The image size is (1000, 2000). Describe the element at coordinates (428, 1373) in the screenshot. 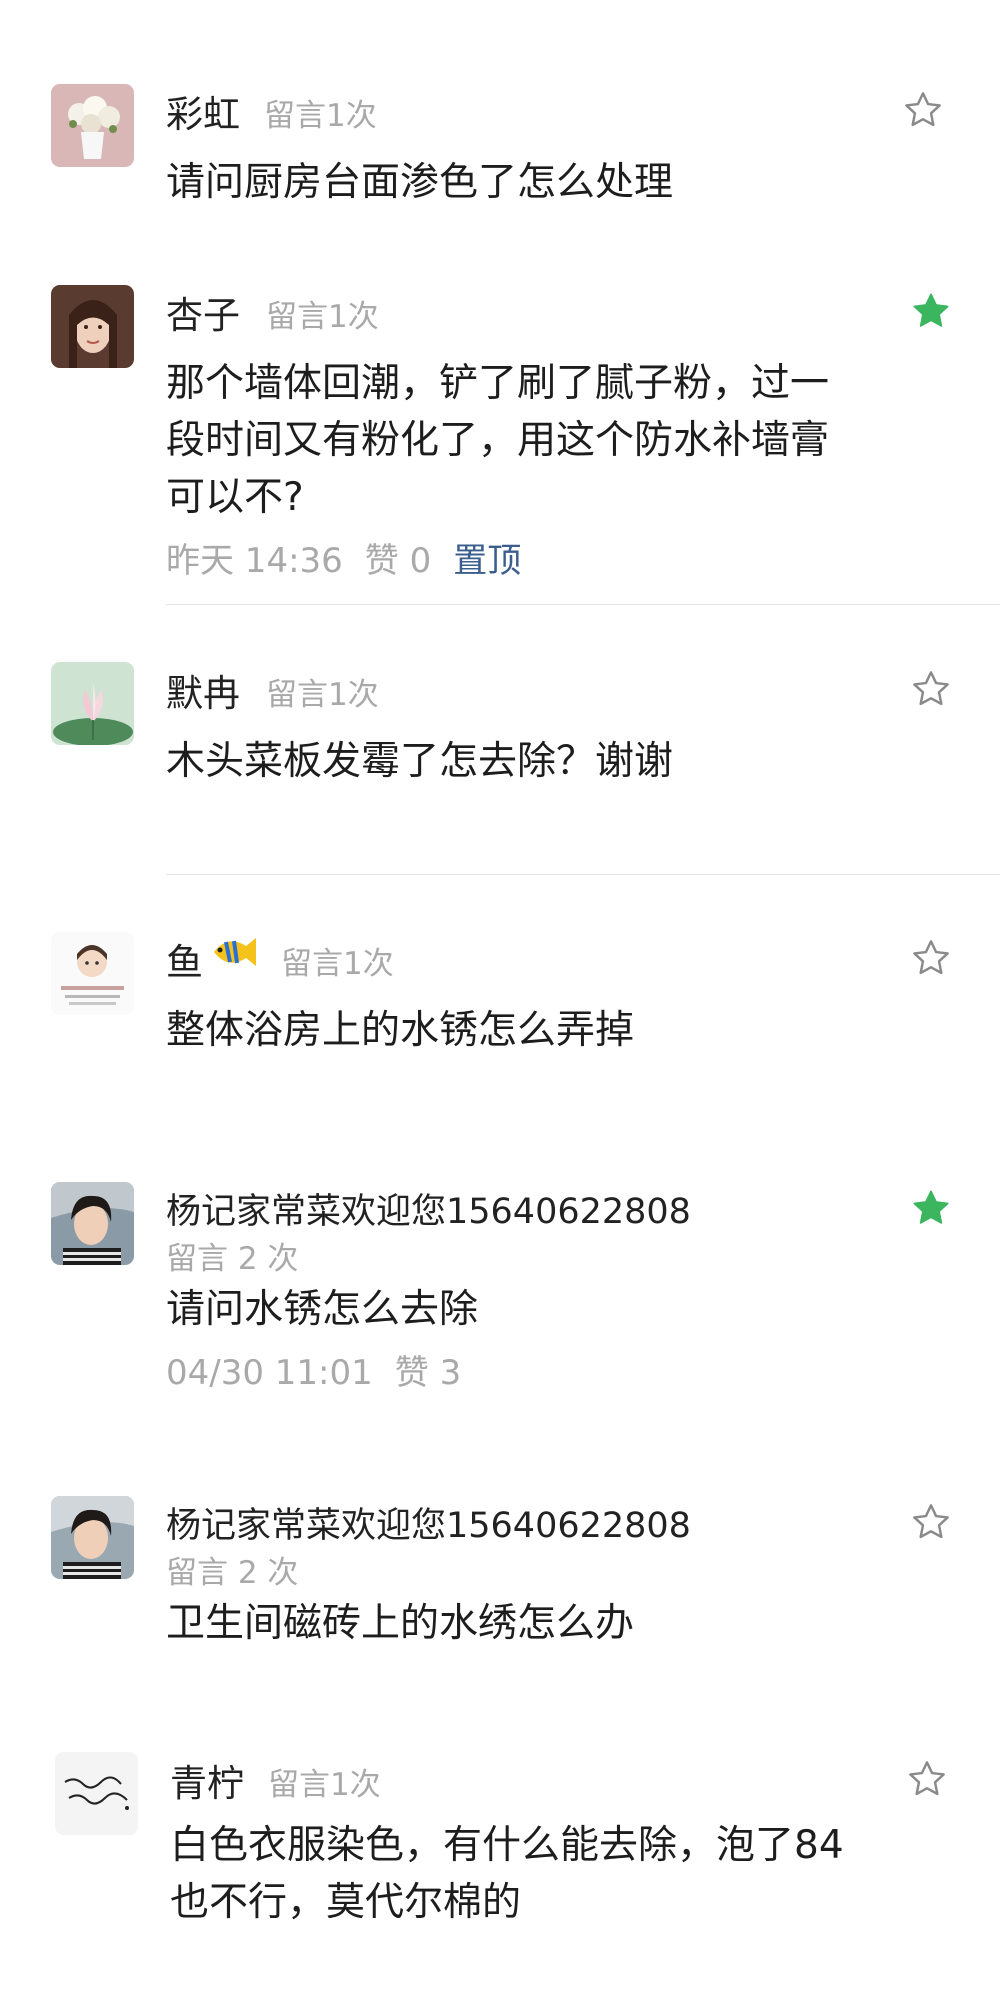

I see `like-button: 赞 3` at that location.